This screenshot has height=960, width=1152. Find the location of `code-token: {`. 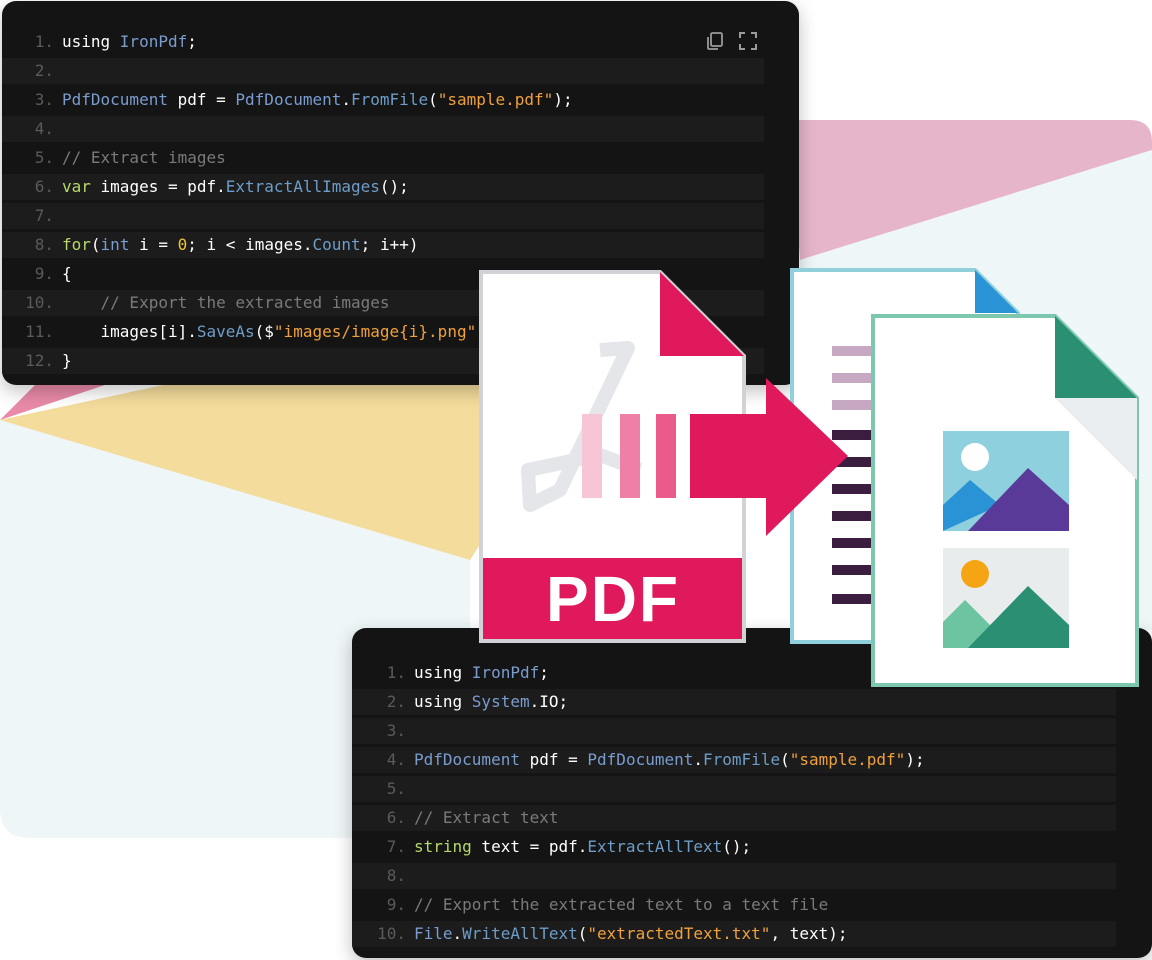

code-token: { is located at coordinates (67, 273).